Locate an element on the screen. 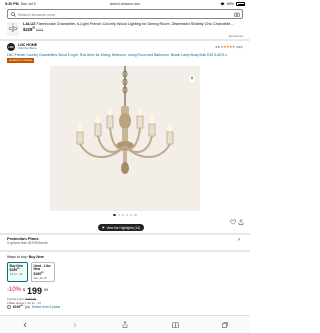 The height and width of the screenshot is (333, 320). ways-to-buy-selected: Buy New is located at coordinates (36, 257).